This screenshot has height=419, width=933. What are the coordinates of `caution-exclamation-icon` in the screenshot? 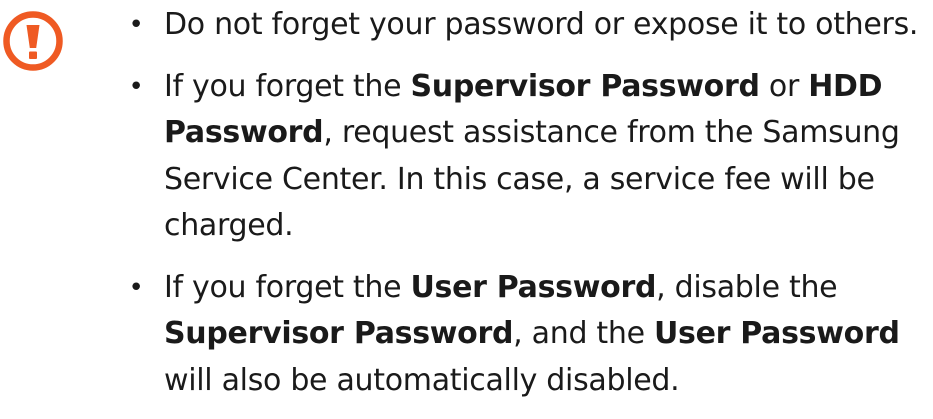 It's located at (33, 41).